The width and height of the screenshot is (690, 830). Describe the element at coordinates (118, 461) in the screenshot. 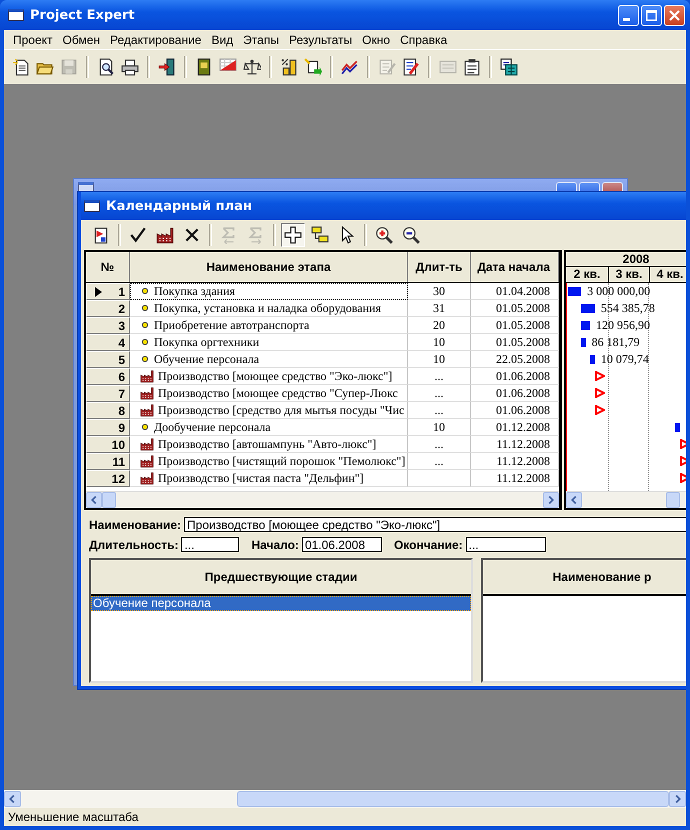

I see `row-number: 11` at that location.